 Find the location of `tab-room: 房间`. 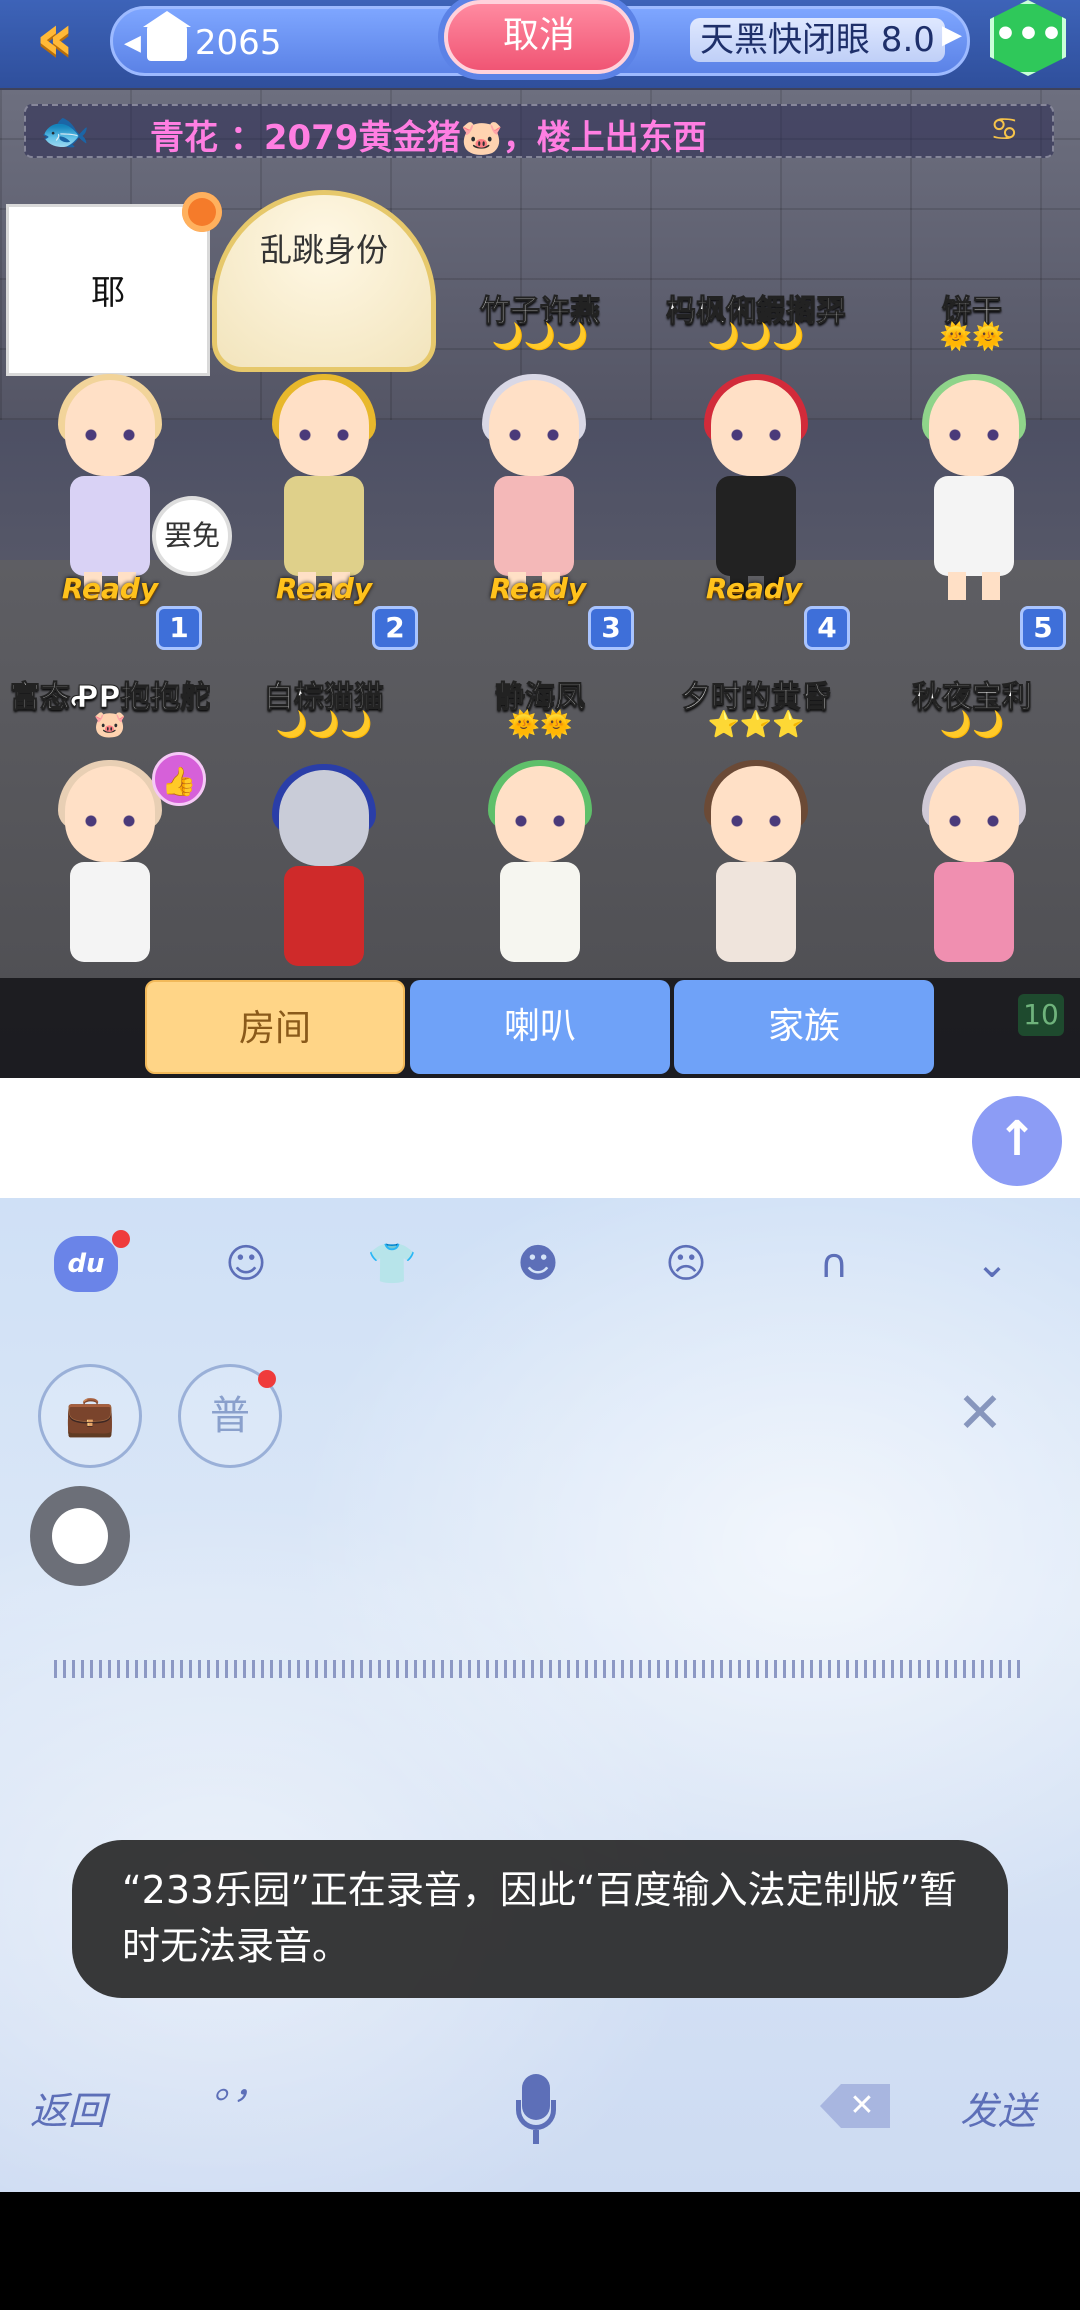

tab-room: 房间 is located at coordinates (275, 1027).